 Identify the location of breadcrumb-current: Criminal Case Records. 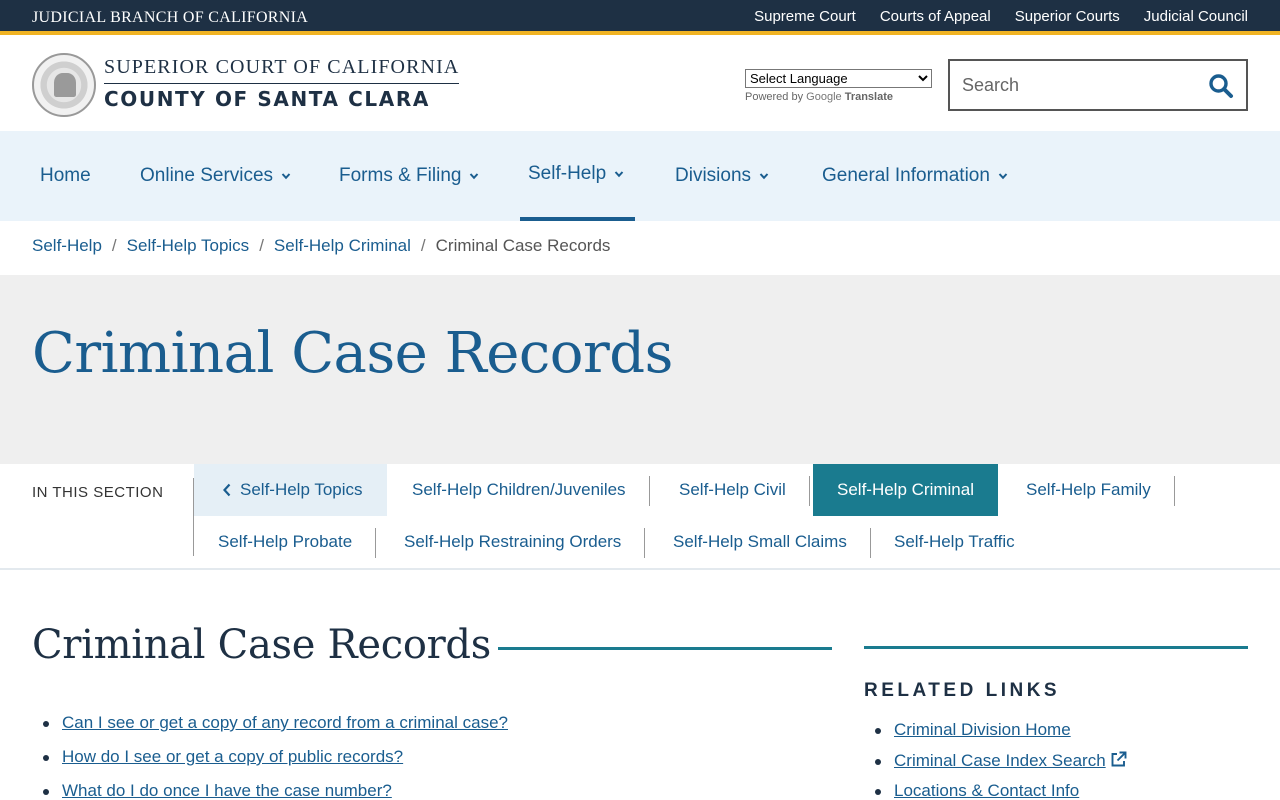
(523, 245).